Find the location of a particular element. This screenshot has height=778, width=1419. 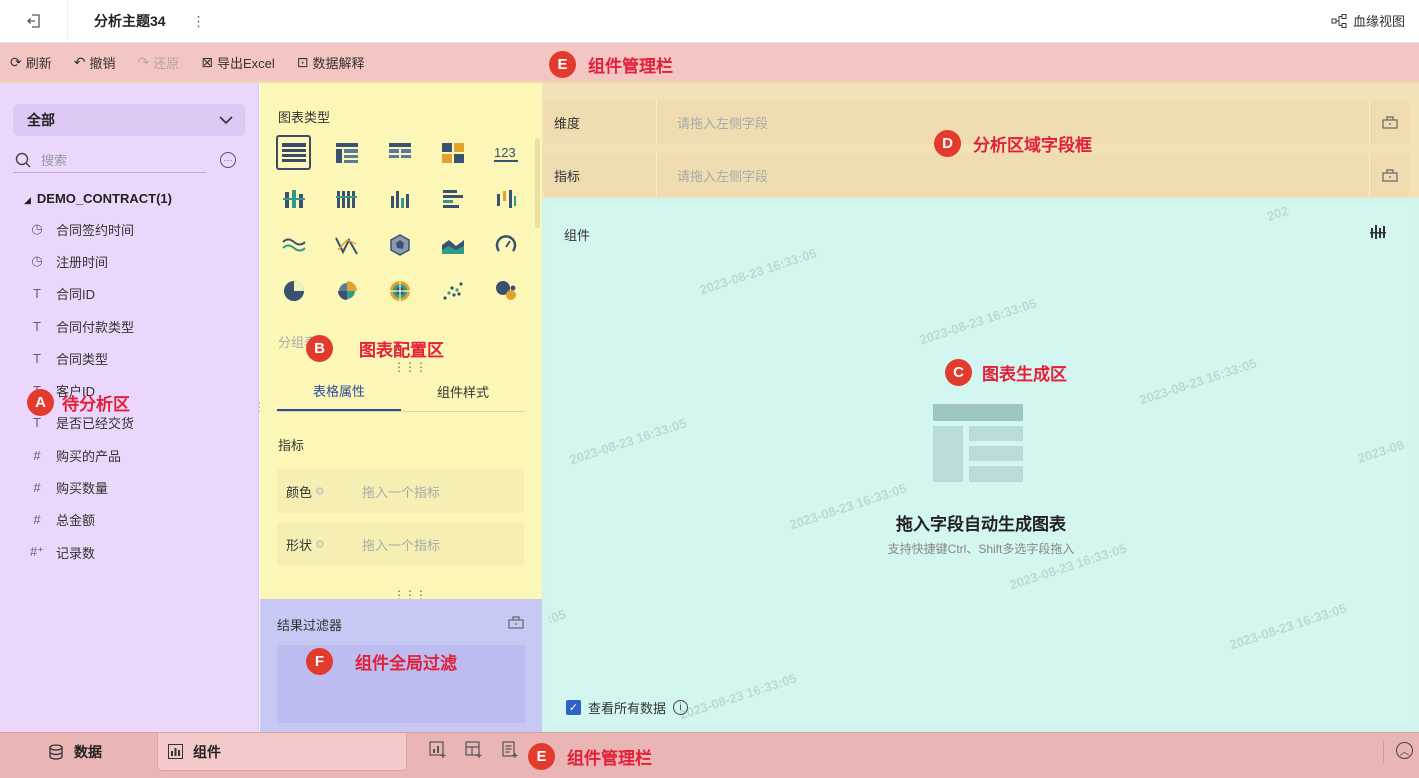

annotation-text: 分析区域字段框 is located at coordinates (1032, 145).